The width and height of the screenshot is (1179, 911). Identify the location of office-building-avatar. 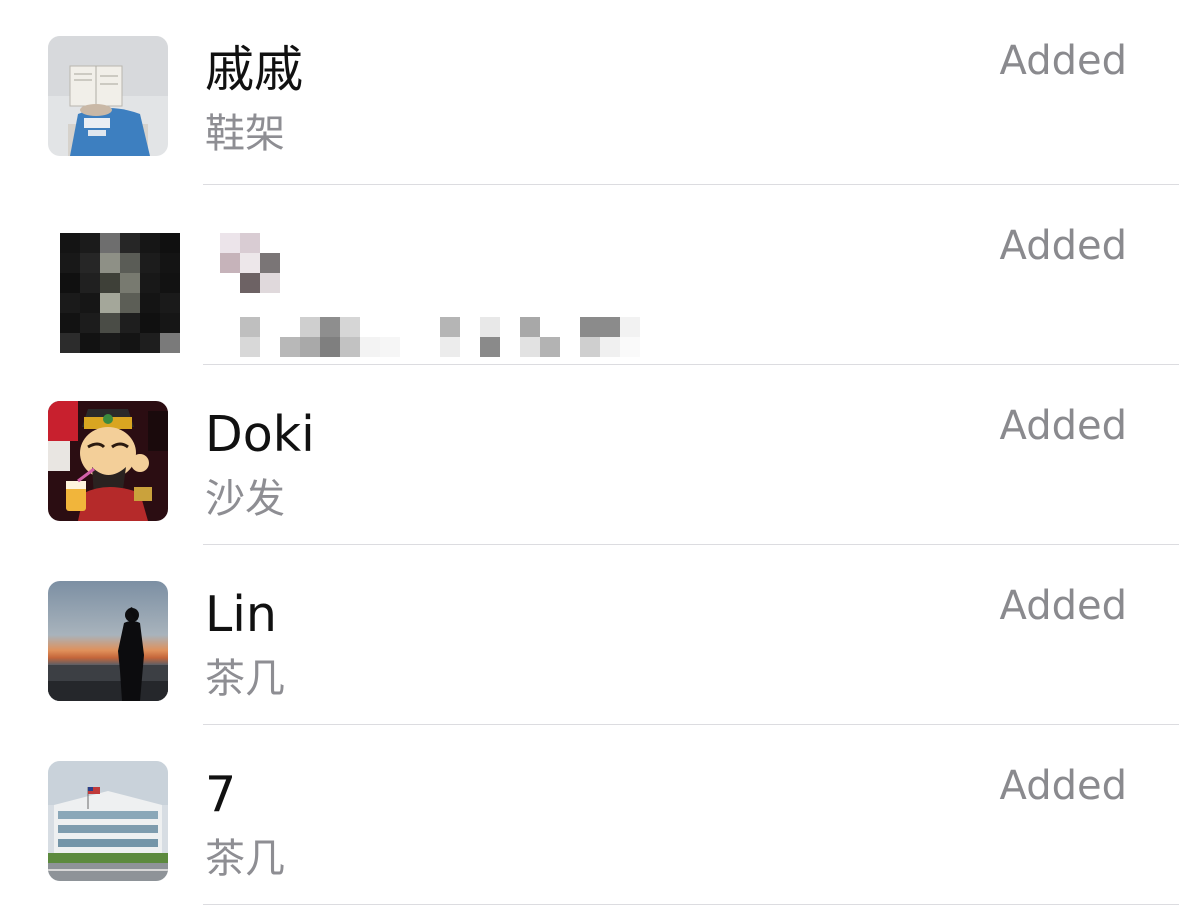
(108, 821).